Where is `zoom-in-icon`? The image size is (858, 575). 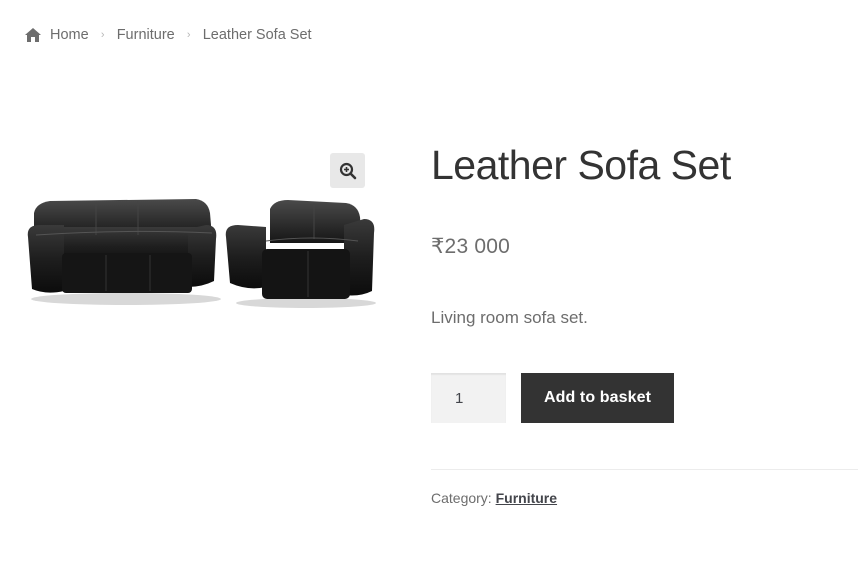
zoom-in-icon is located at coordinates (347, 170).